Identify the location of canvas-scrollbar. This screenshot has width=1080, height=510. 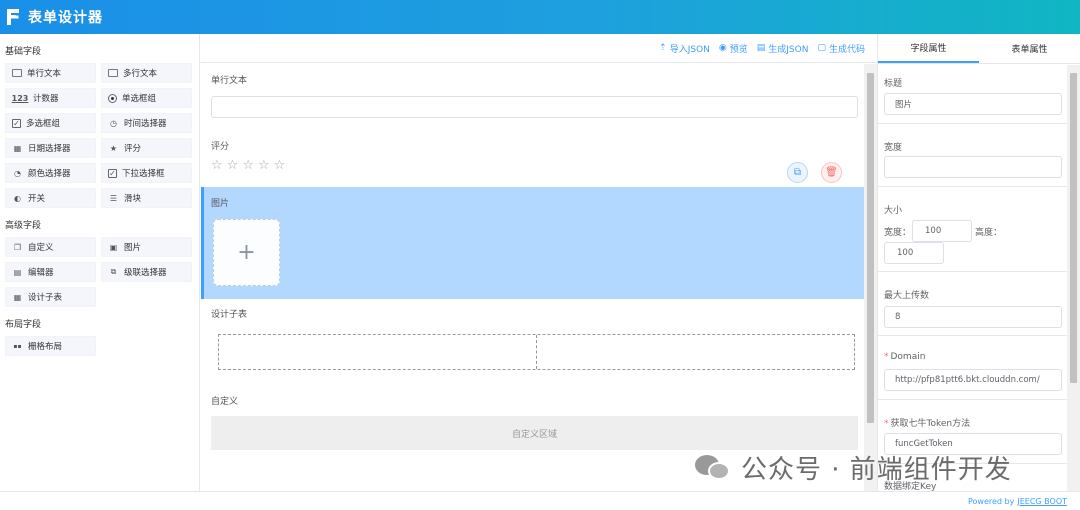
(870, 277).